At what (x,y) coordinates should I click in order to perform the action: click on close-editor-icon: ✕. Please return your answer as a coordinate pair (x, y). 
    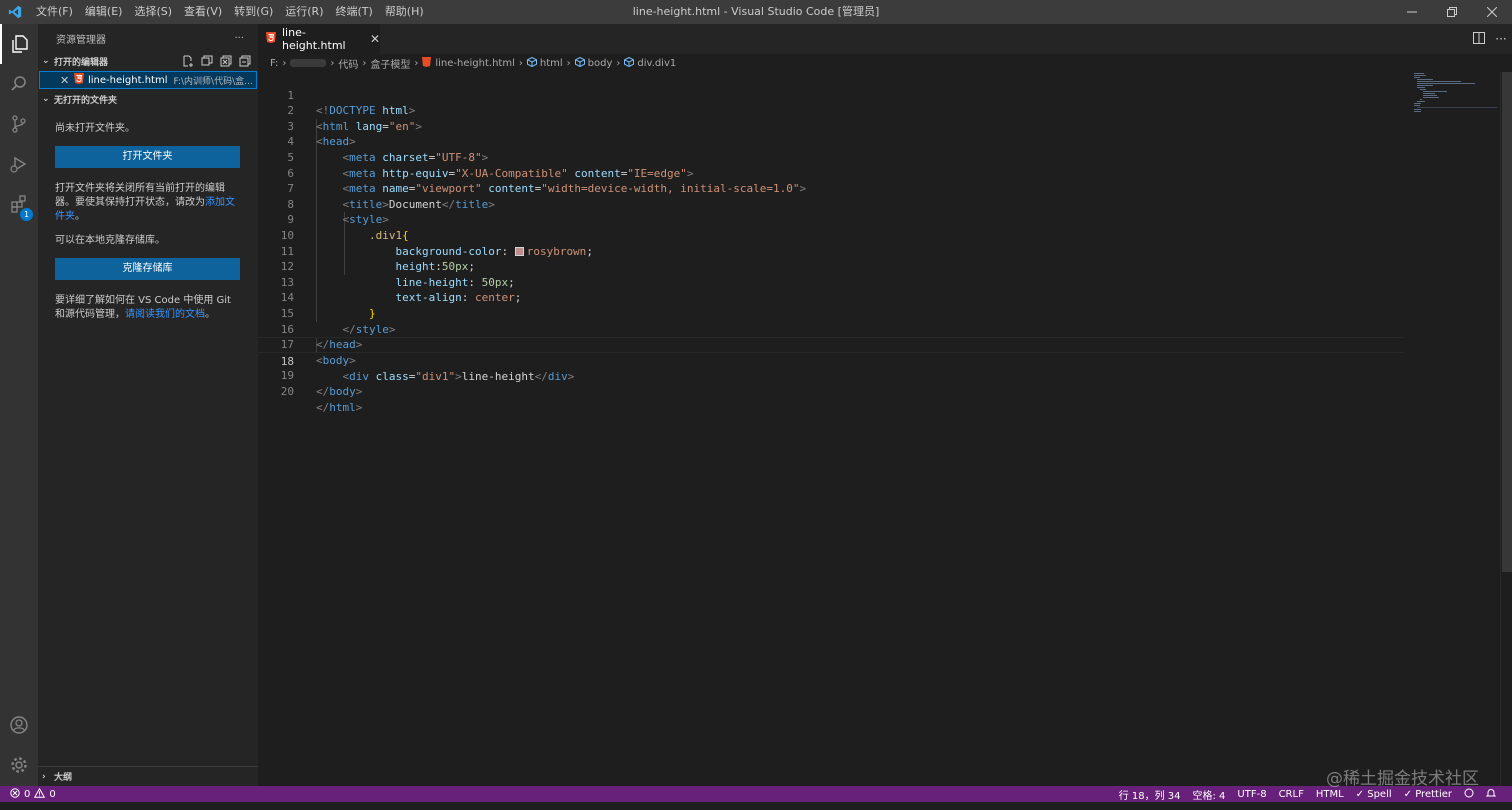
    Looking at the image, I should click on (67, 80).